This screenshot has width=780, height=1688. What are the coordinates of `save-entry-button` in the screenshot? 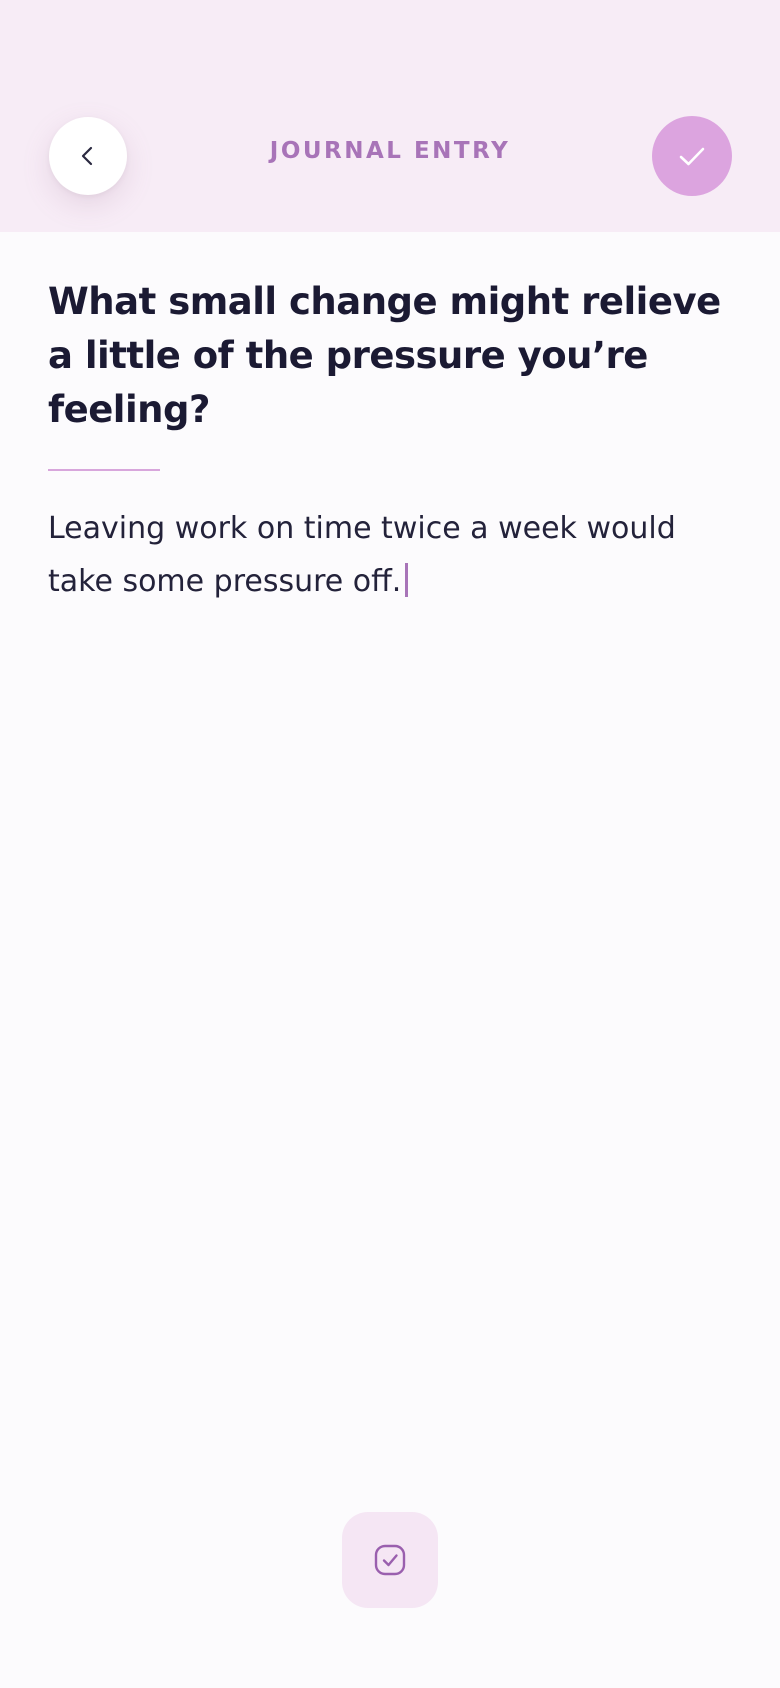 It's located at (692, 156).